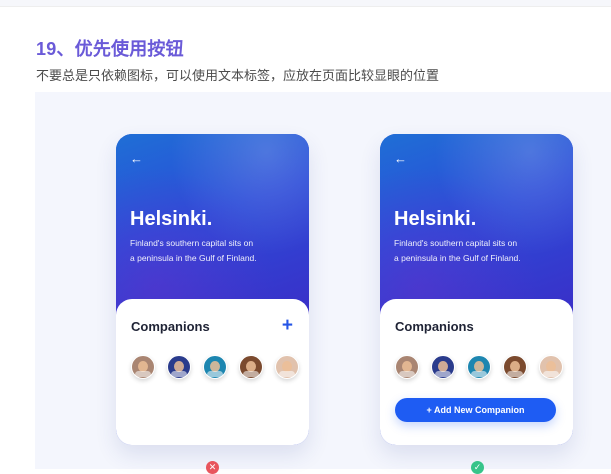 This screenshot has height=474, width=611. I want to click on page-title: 19、优先使用按钮, so click(110, 49).